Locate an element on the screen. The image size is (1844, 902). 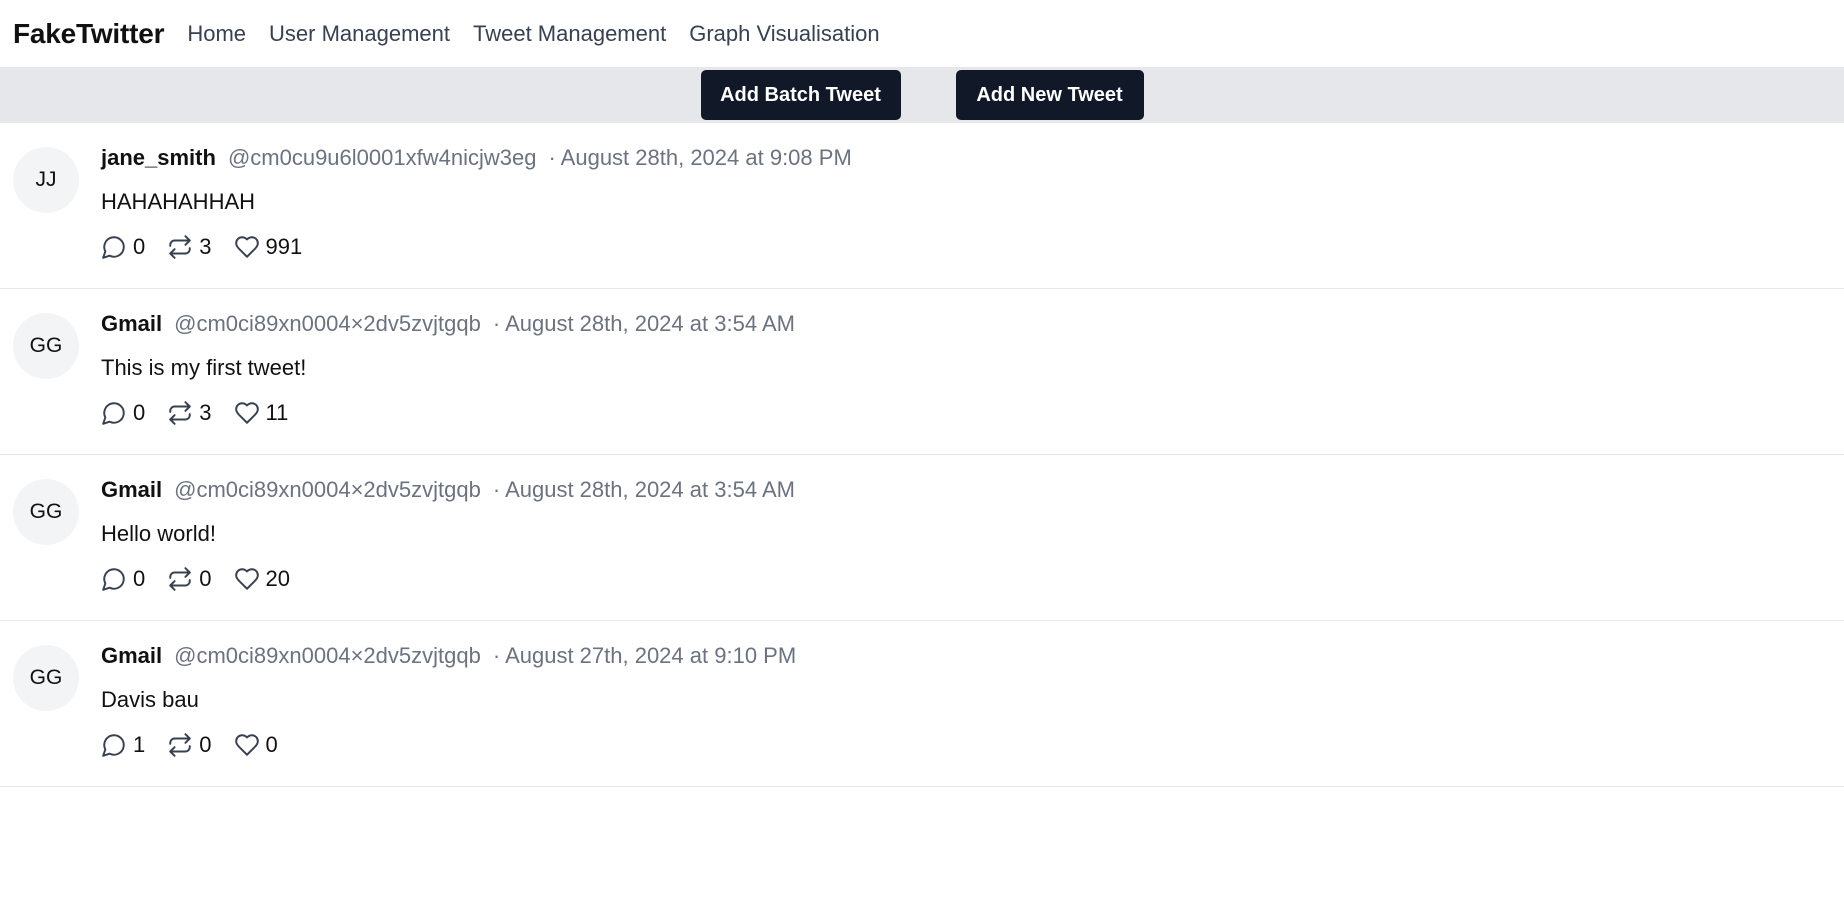
action-bar: Add Batch Tweet Add New Tweet is located at coordinates (922, 95).